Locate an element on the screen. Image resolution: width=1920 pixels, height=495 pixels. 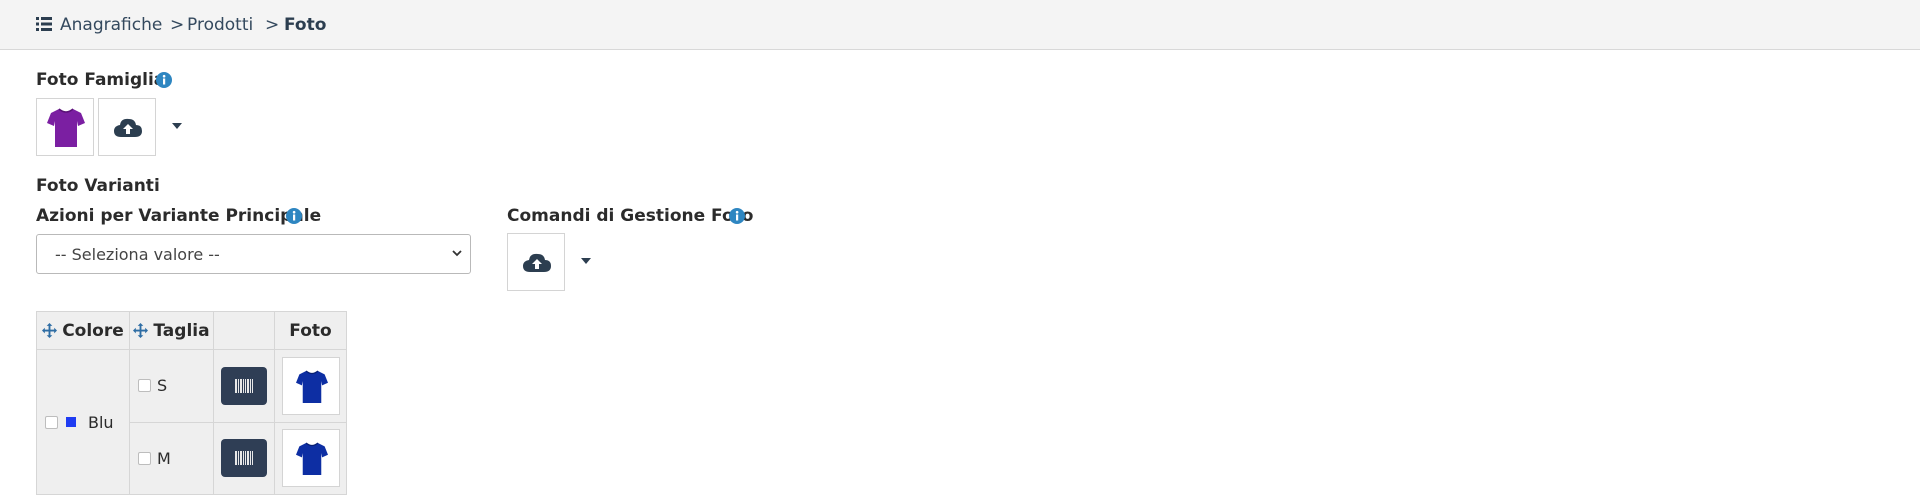
taglia-cell: M is located at coordinates (171, 458).